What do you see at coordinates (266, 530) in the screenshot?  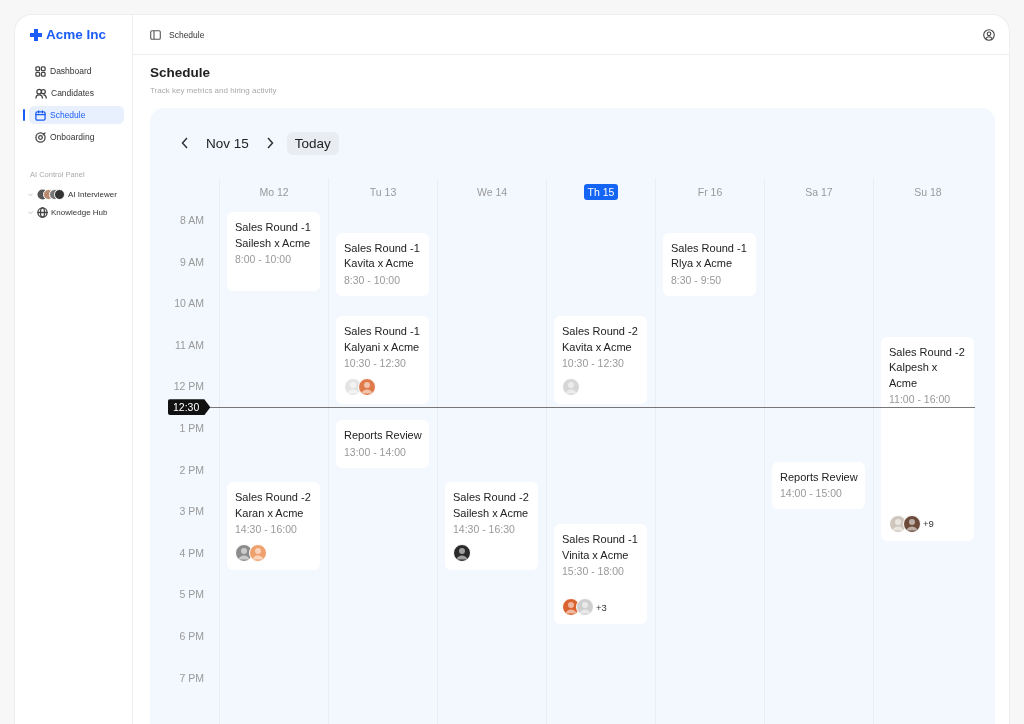 I see `event-time: 14:30 - 16:00` at bounding box center [266, 530].